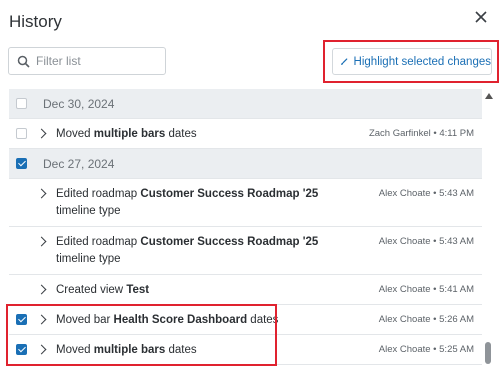  I want to click on scroll-up-icon, so click(489, 96).